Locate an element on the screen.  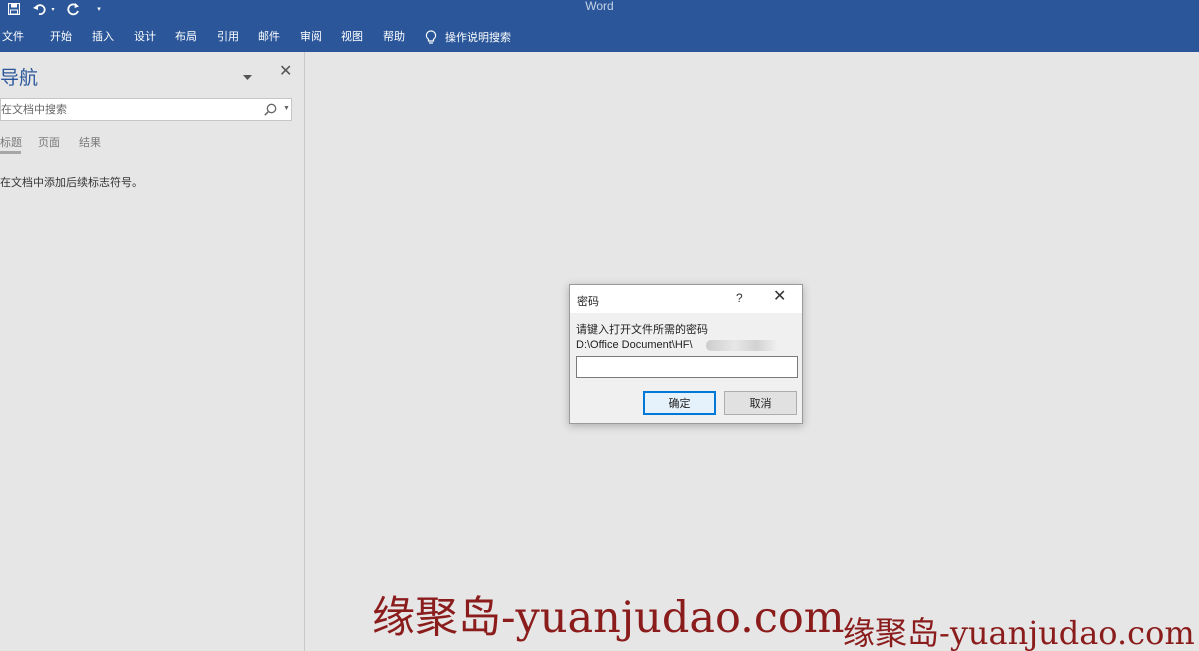
tab-file: 文件 is located at coordinates (13, 37).